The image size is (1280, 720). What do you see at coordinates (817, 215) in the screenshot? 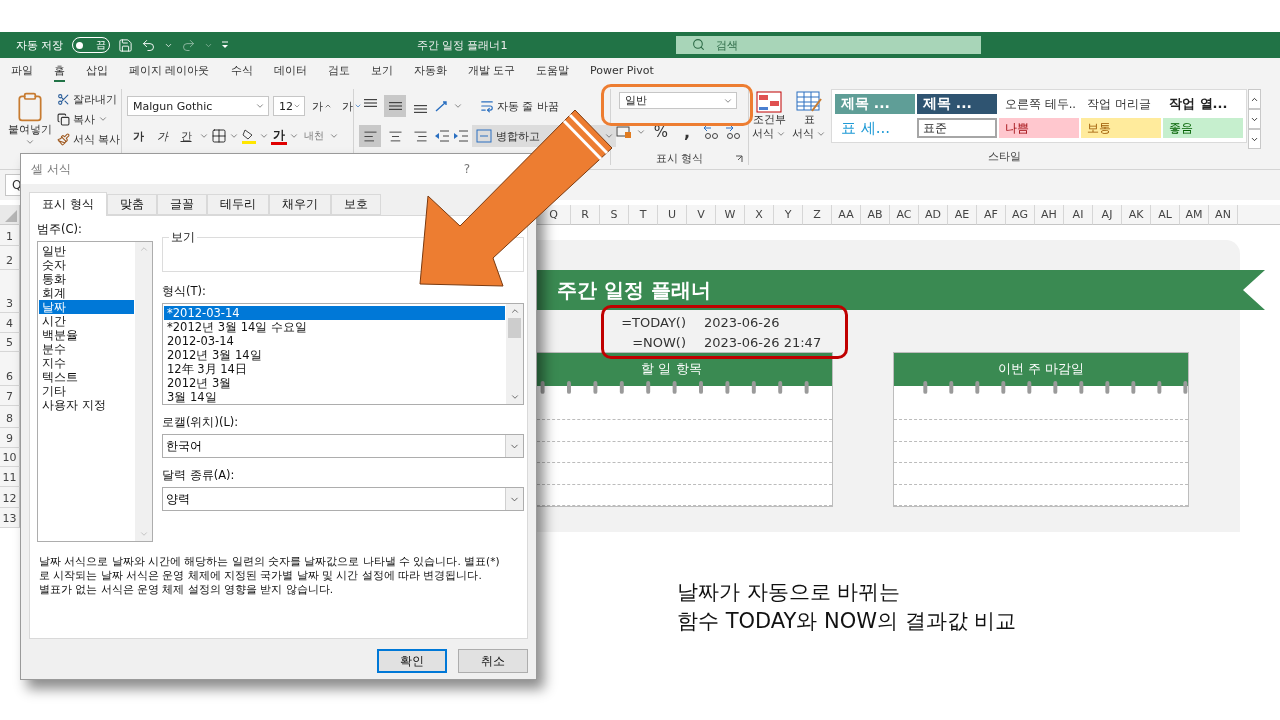
I see `column-header: Z` at bounding box center [817, 215].